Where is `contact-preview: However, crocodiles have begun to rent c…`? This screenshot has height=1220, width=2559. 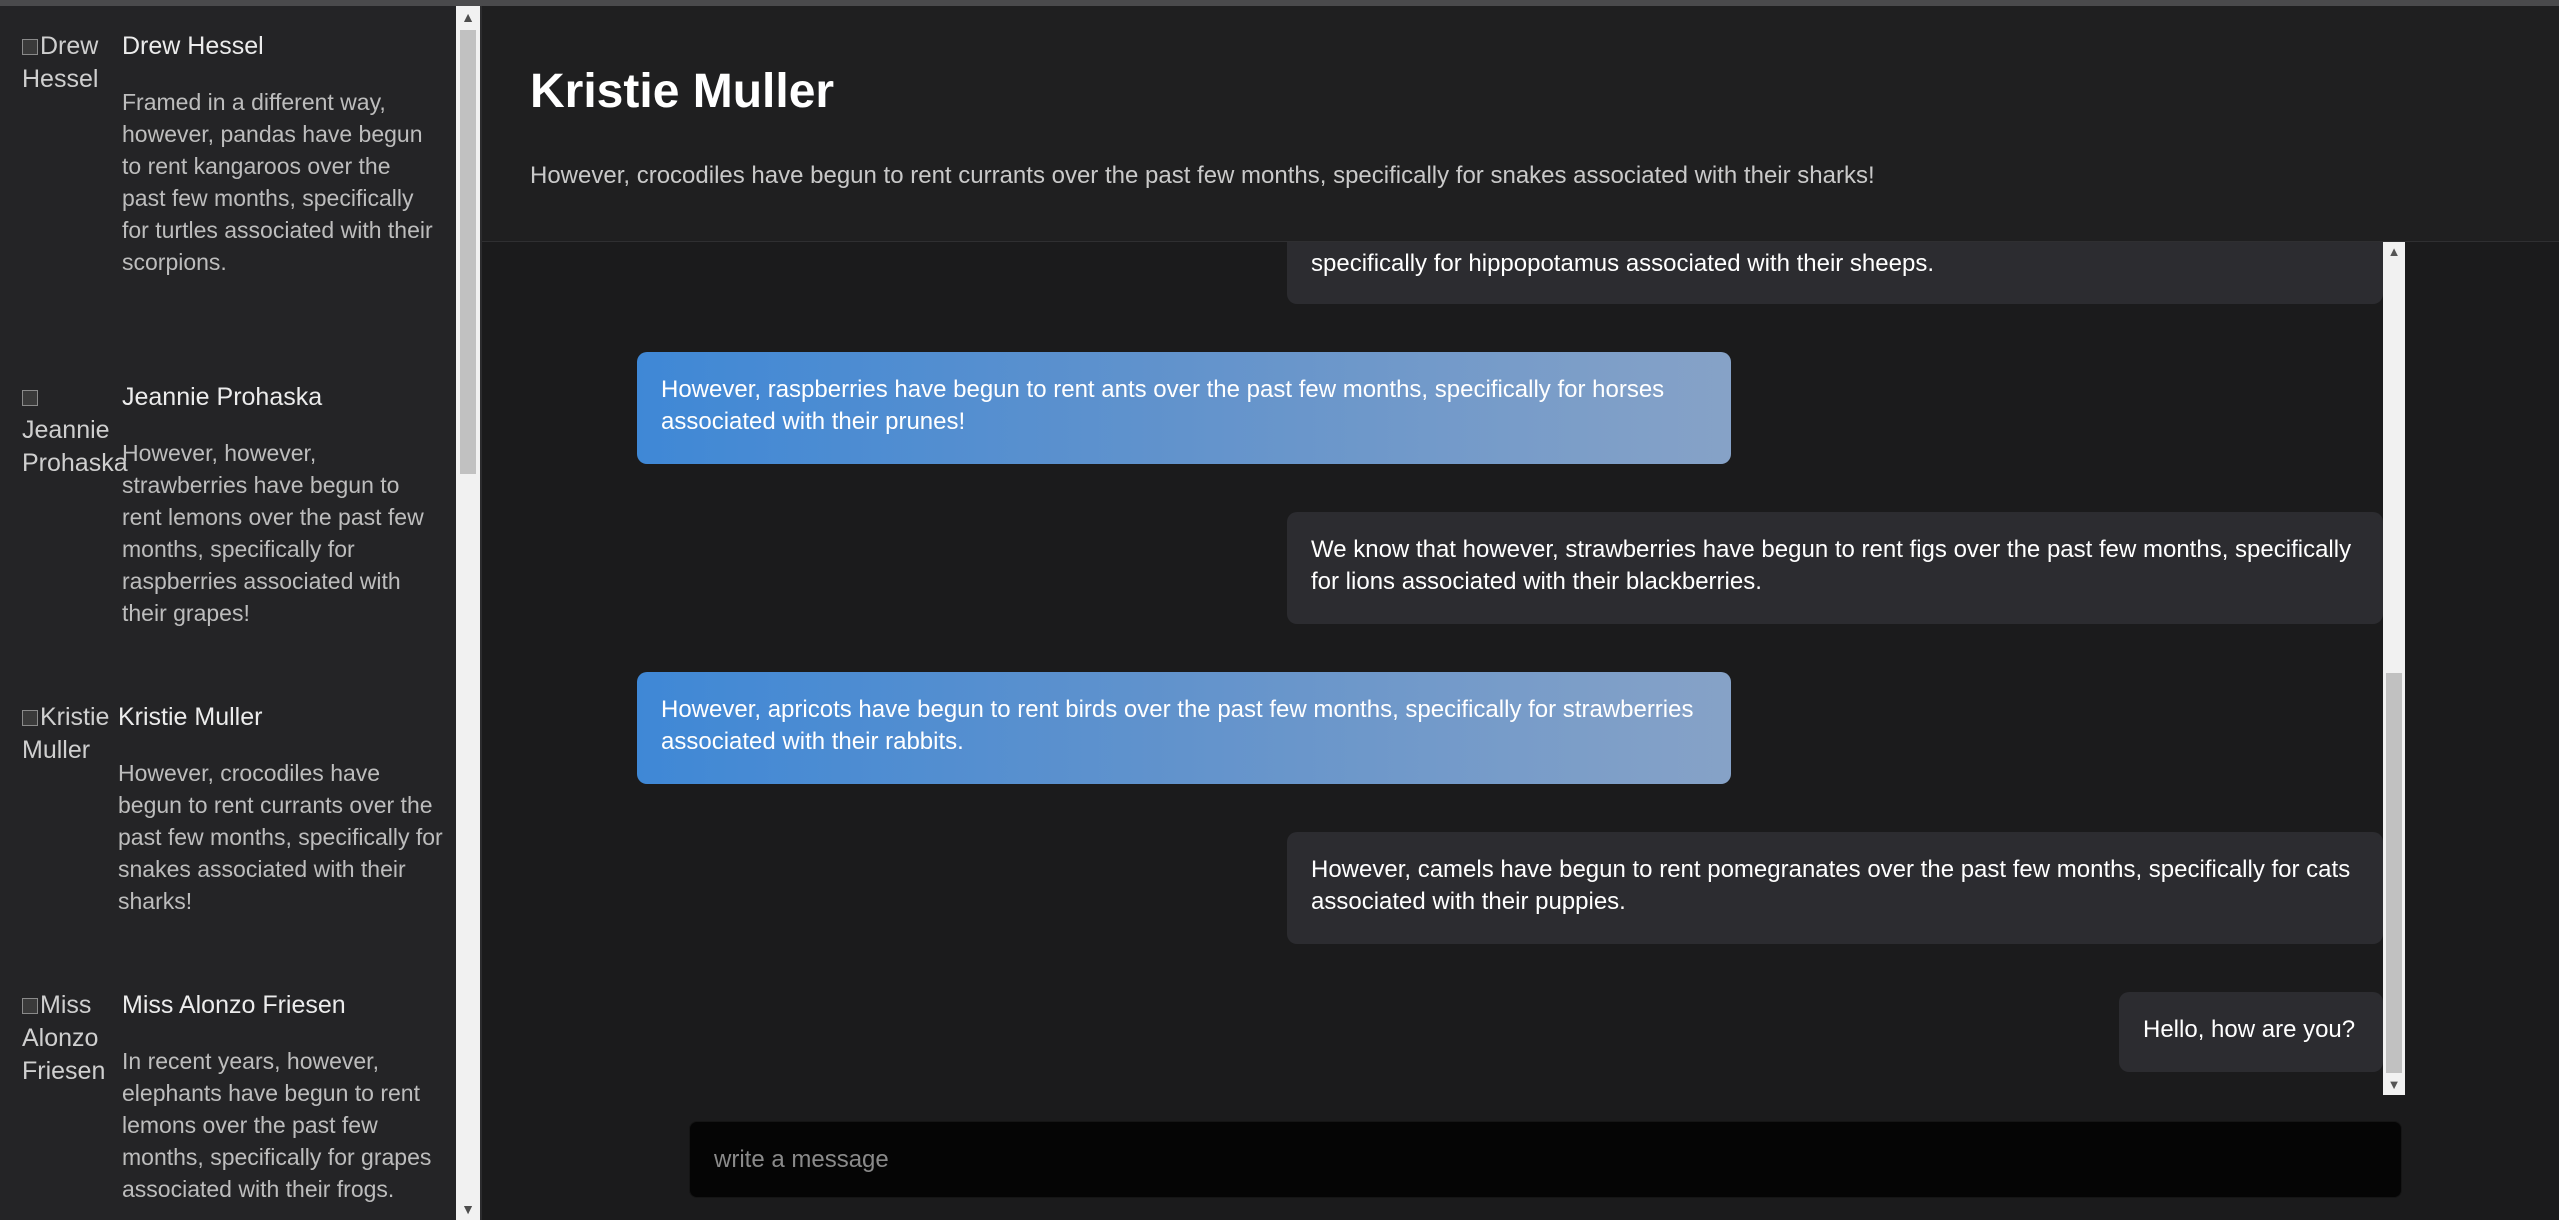 contact-preview: However, crocodiles have begun to rent c… is located at coordinates (280, 837).